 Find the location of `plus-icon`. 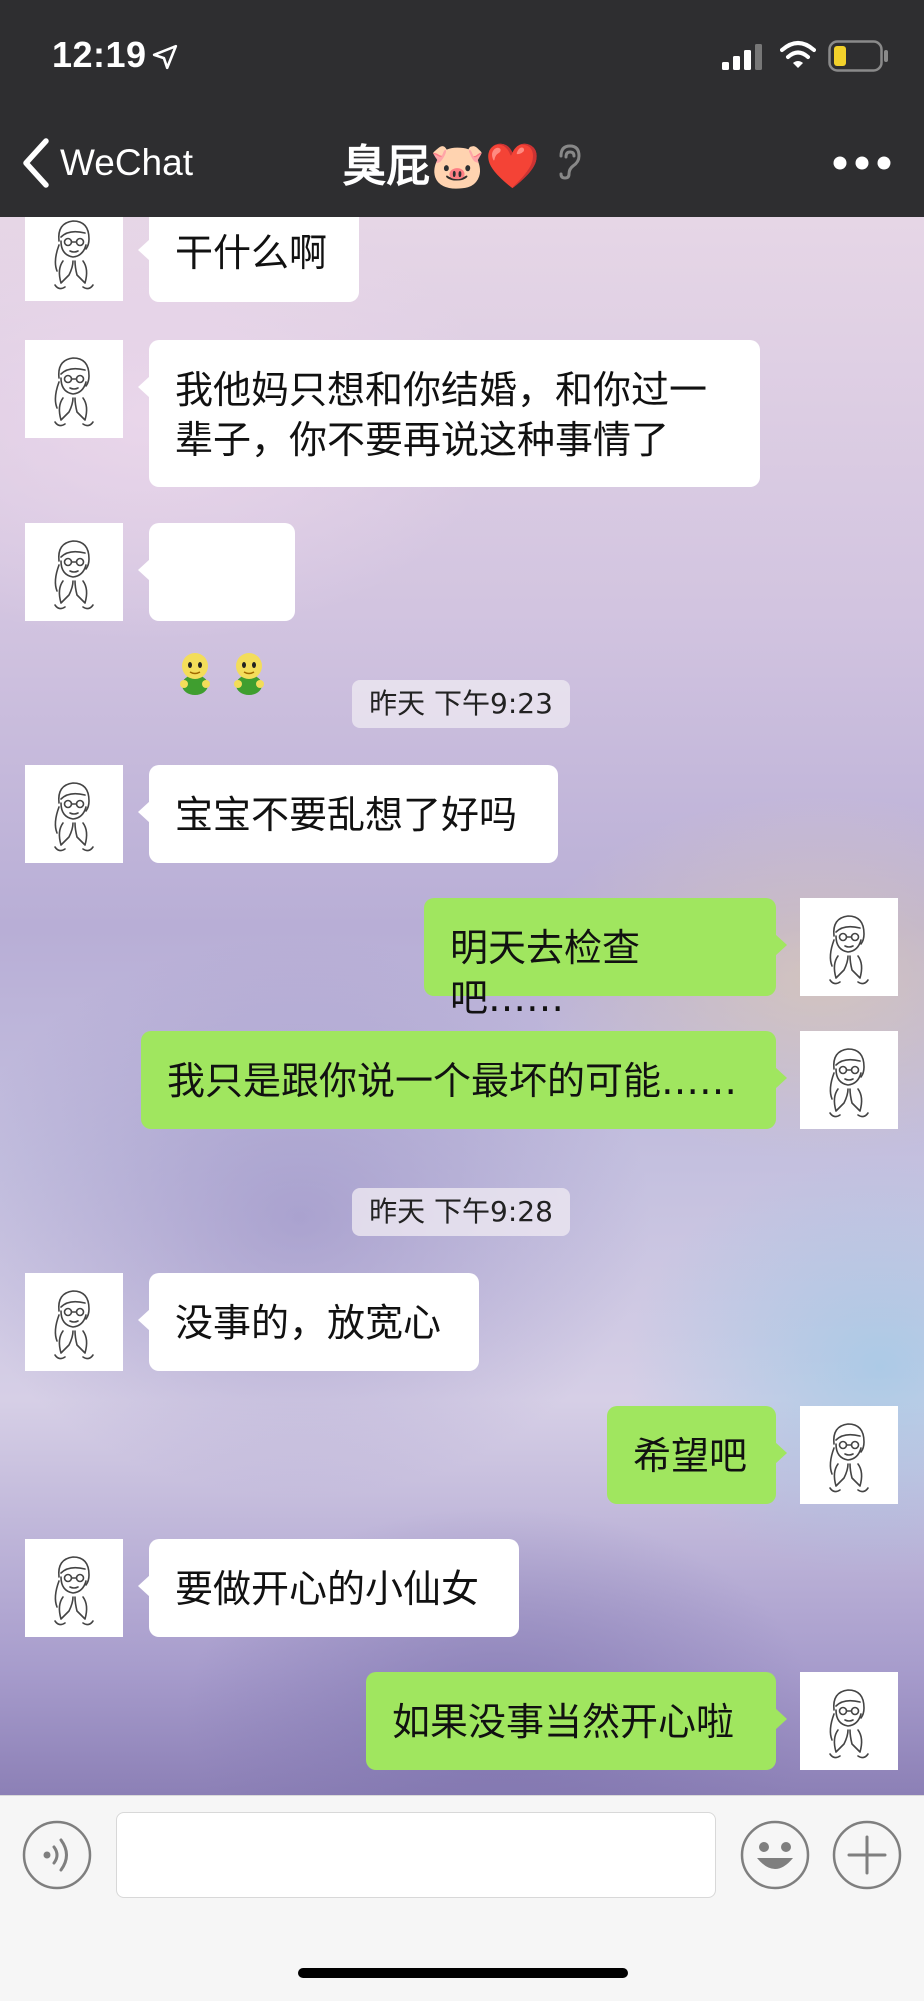

plus-icon is located at coordinates (867, 1855).